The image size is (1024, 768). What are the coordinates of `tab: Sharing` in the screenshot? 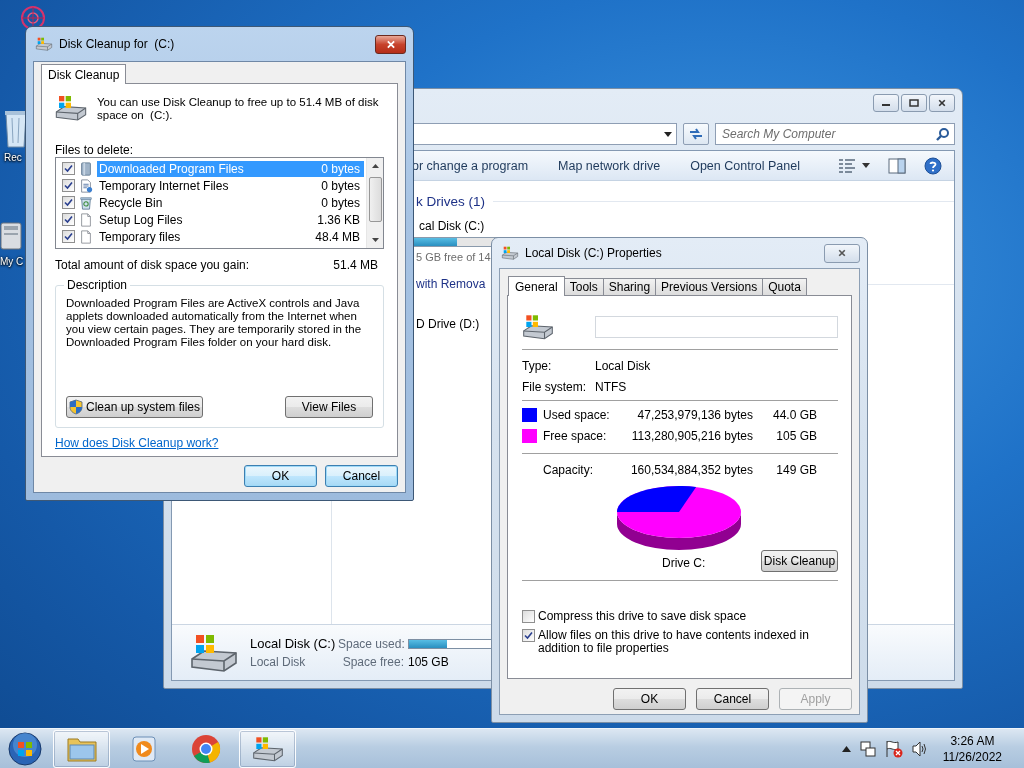 It's located at (629, 286).